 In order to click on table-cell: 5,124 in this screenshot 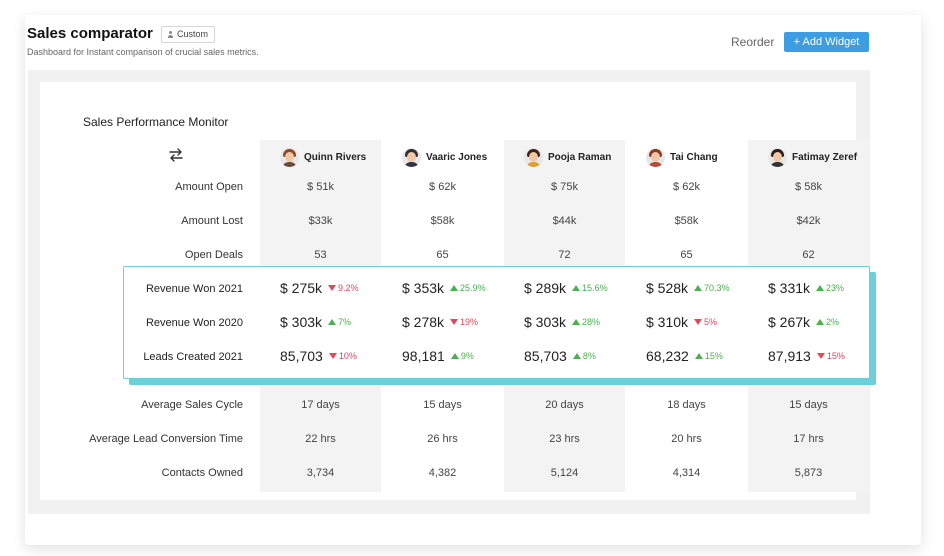, I will do `click(564, 473)`.